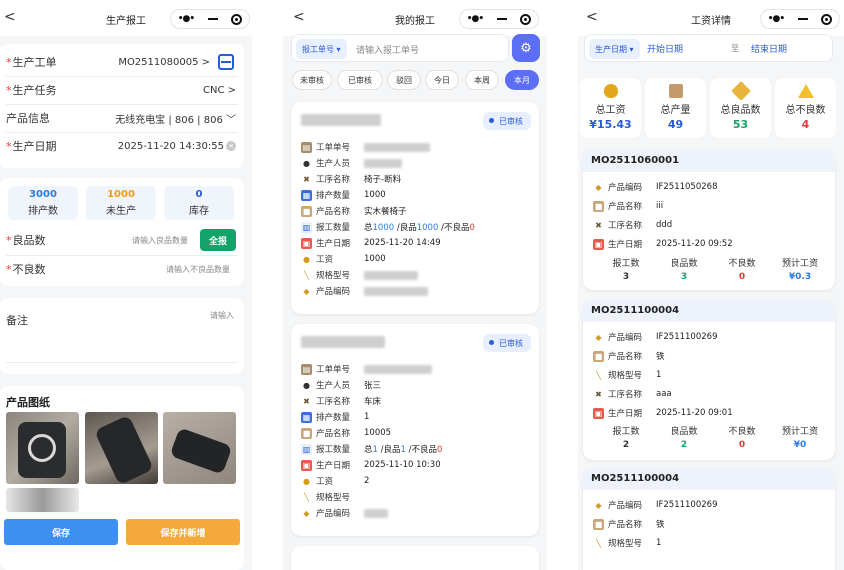 Image resolution: width=844 pixels, height=570 pixels. What do you see at coordinates (222, 315) in the screenshot?
I see `remark-input: 请输入` at bounding box center [222, 315].